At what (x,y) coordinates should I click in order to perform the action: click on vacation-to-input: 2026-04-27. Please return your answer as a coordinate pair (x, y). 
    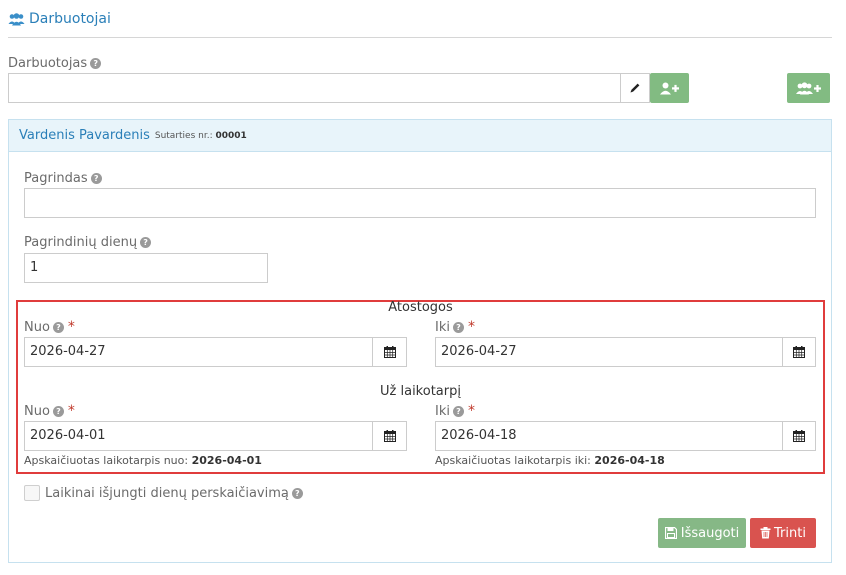
    Looking at the image, I should click on (609, 352).